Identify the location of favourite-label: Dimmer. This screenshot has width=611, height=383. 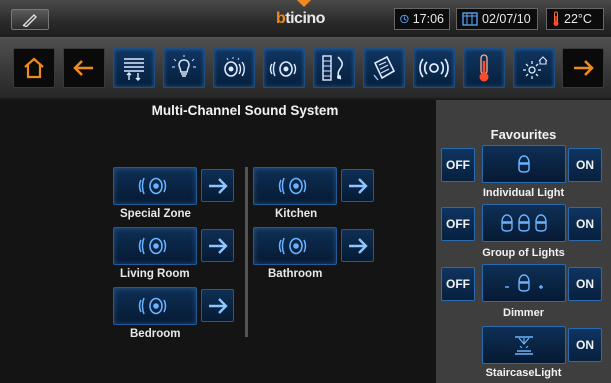
(523, 313).